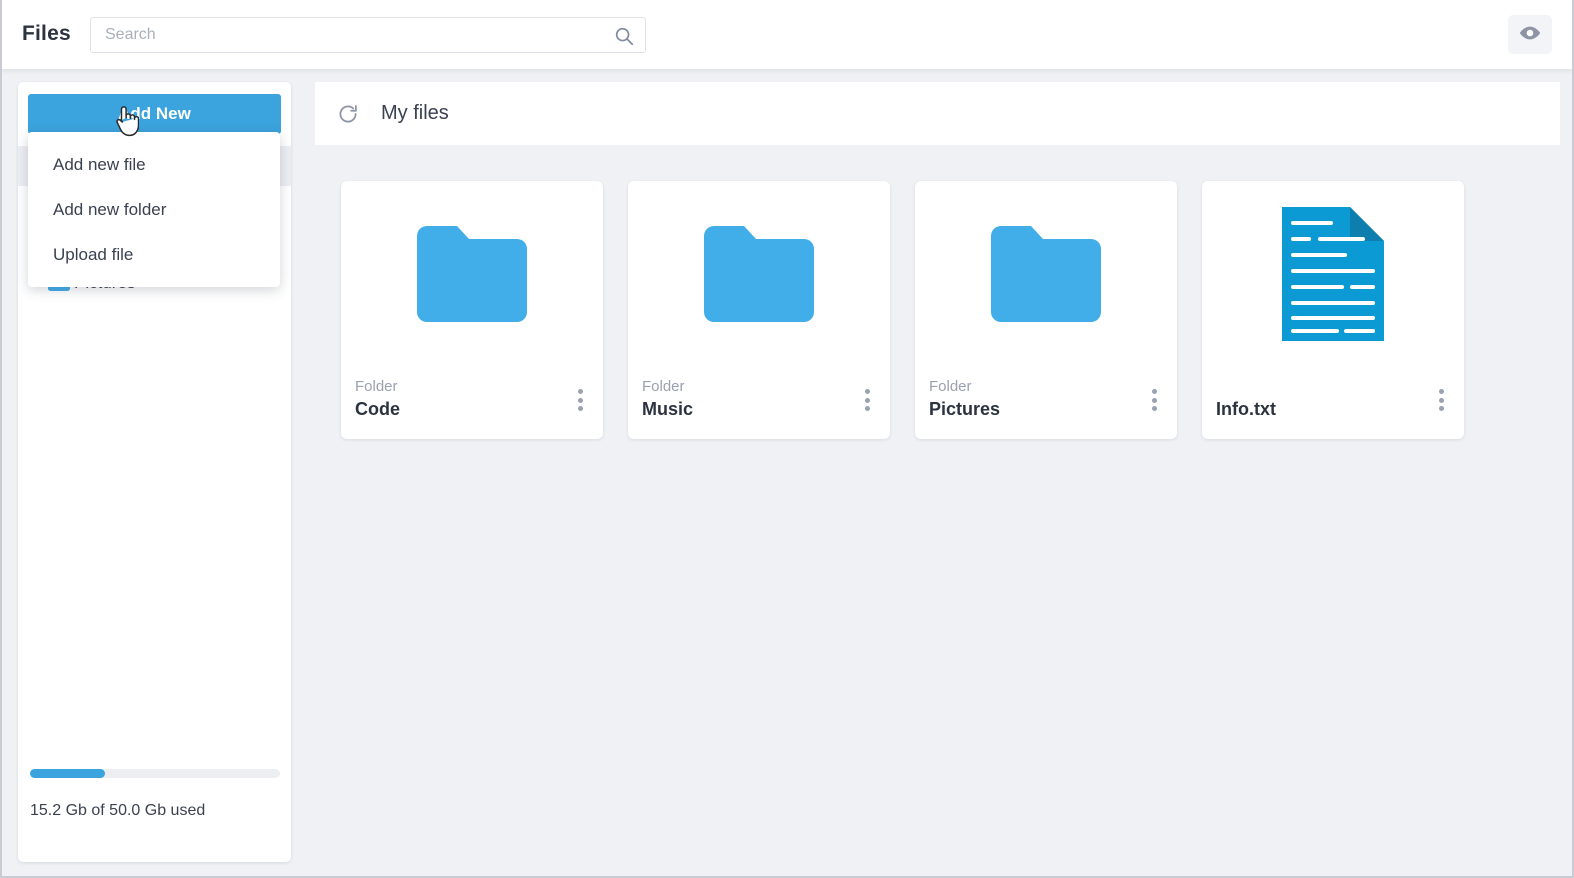 The height and width of the screenshot is (878, 1574). What do you see at coordinates (624, 36) in the screenshot?
I see `search-icon` at bounding box center [624, 36].